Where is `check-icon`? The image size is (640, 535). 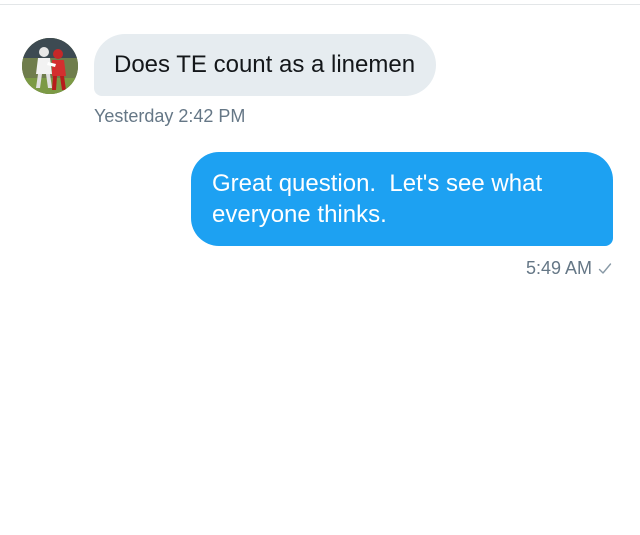 check-icon is located at coordinates (605, 268).